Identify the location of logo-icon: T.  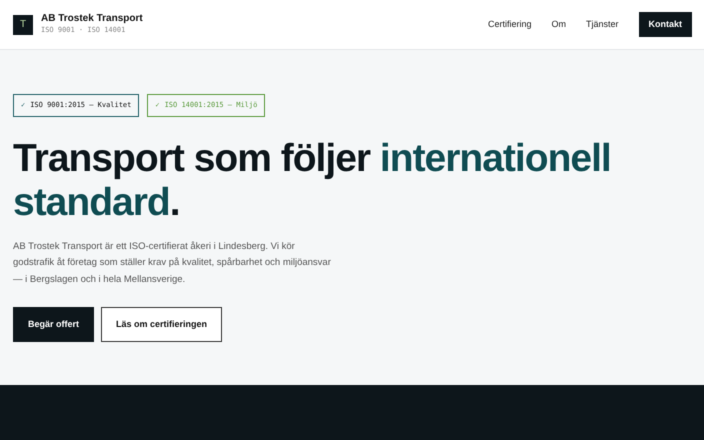
(23, 24).